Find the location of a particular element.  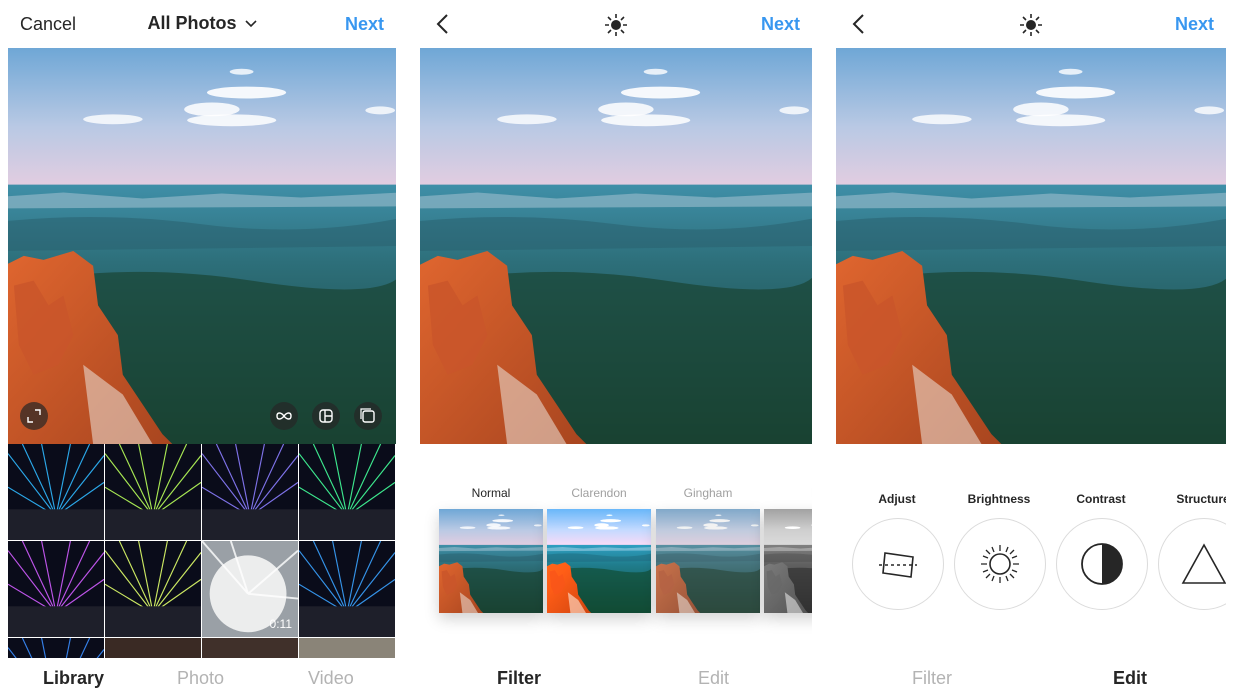

structure-tool-button is located at coordinates (1192, 564).